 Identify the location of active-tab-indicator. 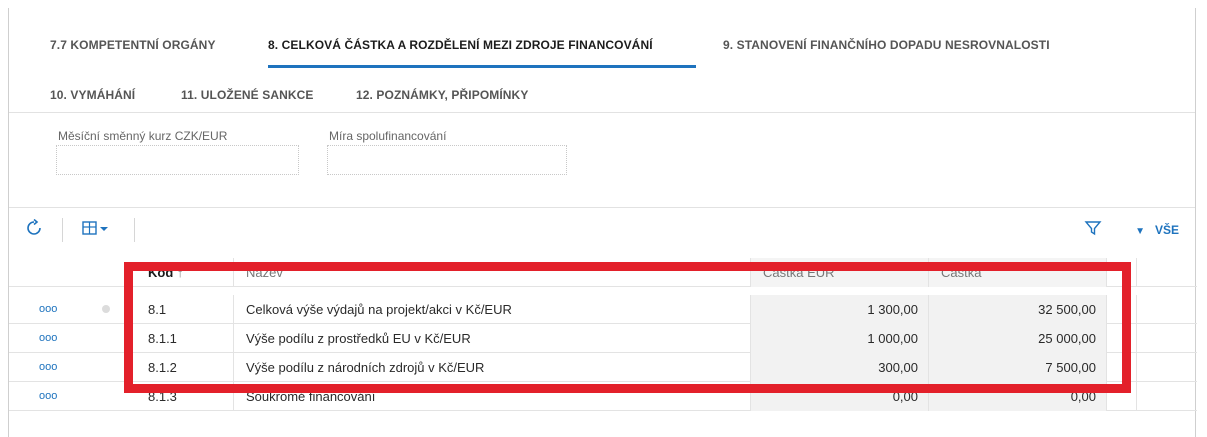
(482, 66).